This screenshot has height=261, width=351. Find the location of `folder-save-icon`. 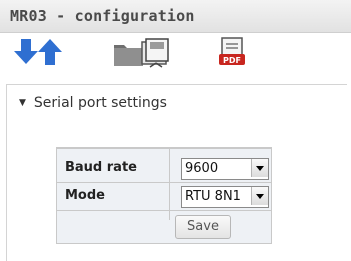

folder-save-icon is located at coordinates (144, 52).